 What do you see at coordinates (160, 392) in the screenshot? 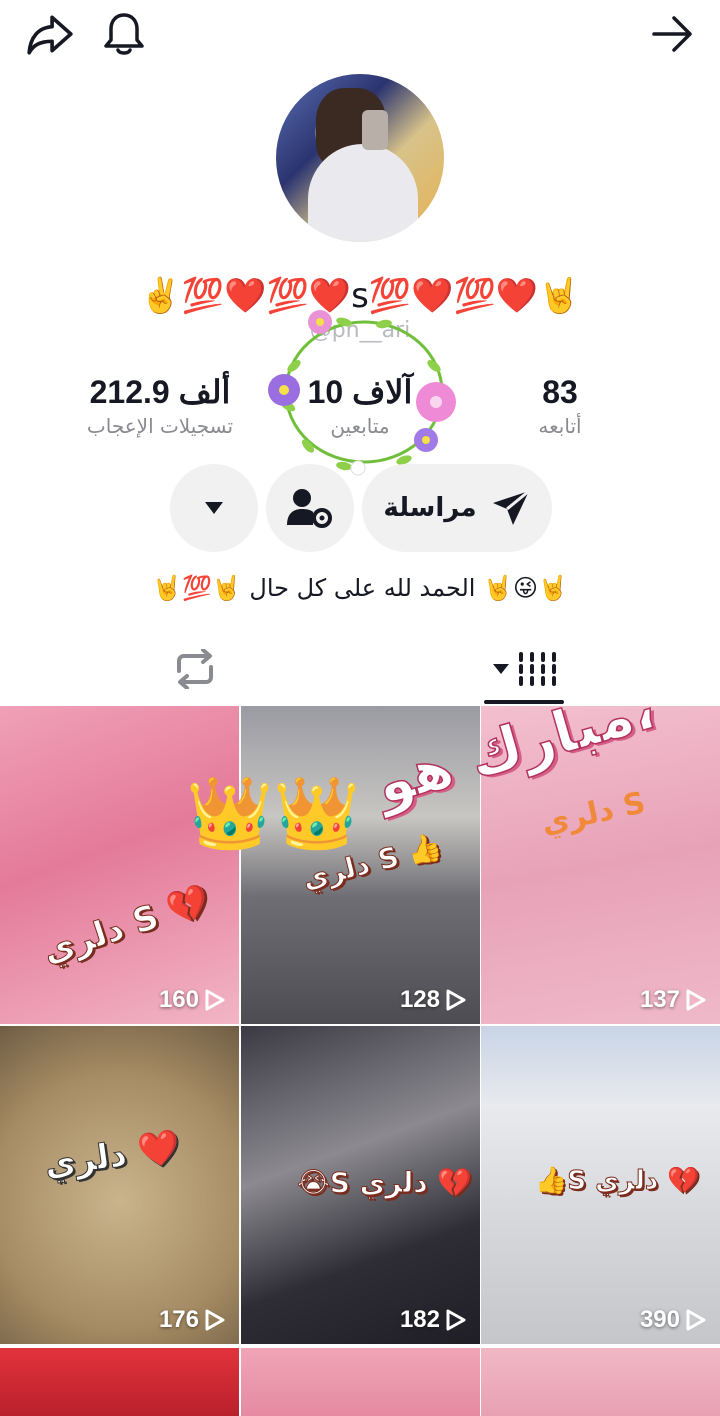
I see `likes-count: 212.9 ألف` at bounding box center [160, 392].